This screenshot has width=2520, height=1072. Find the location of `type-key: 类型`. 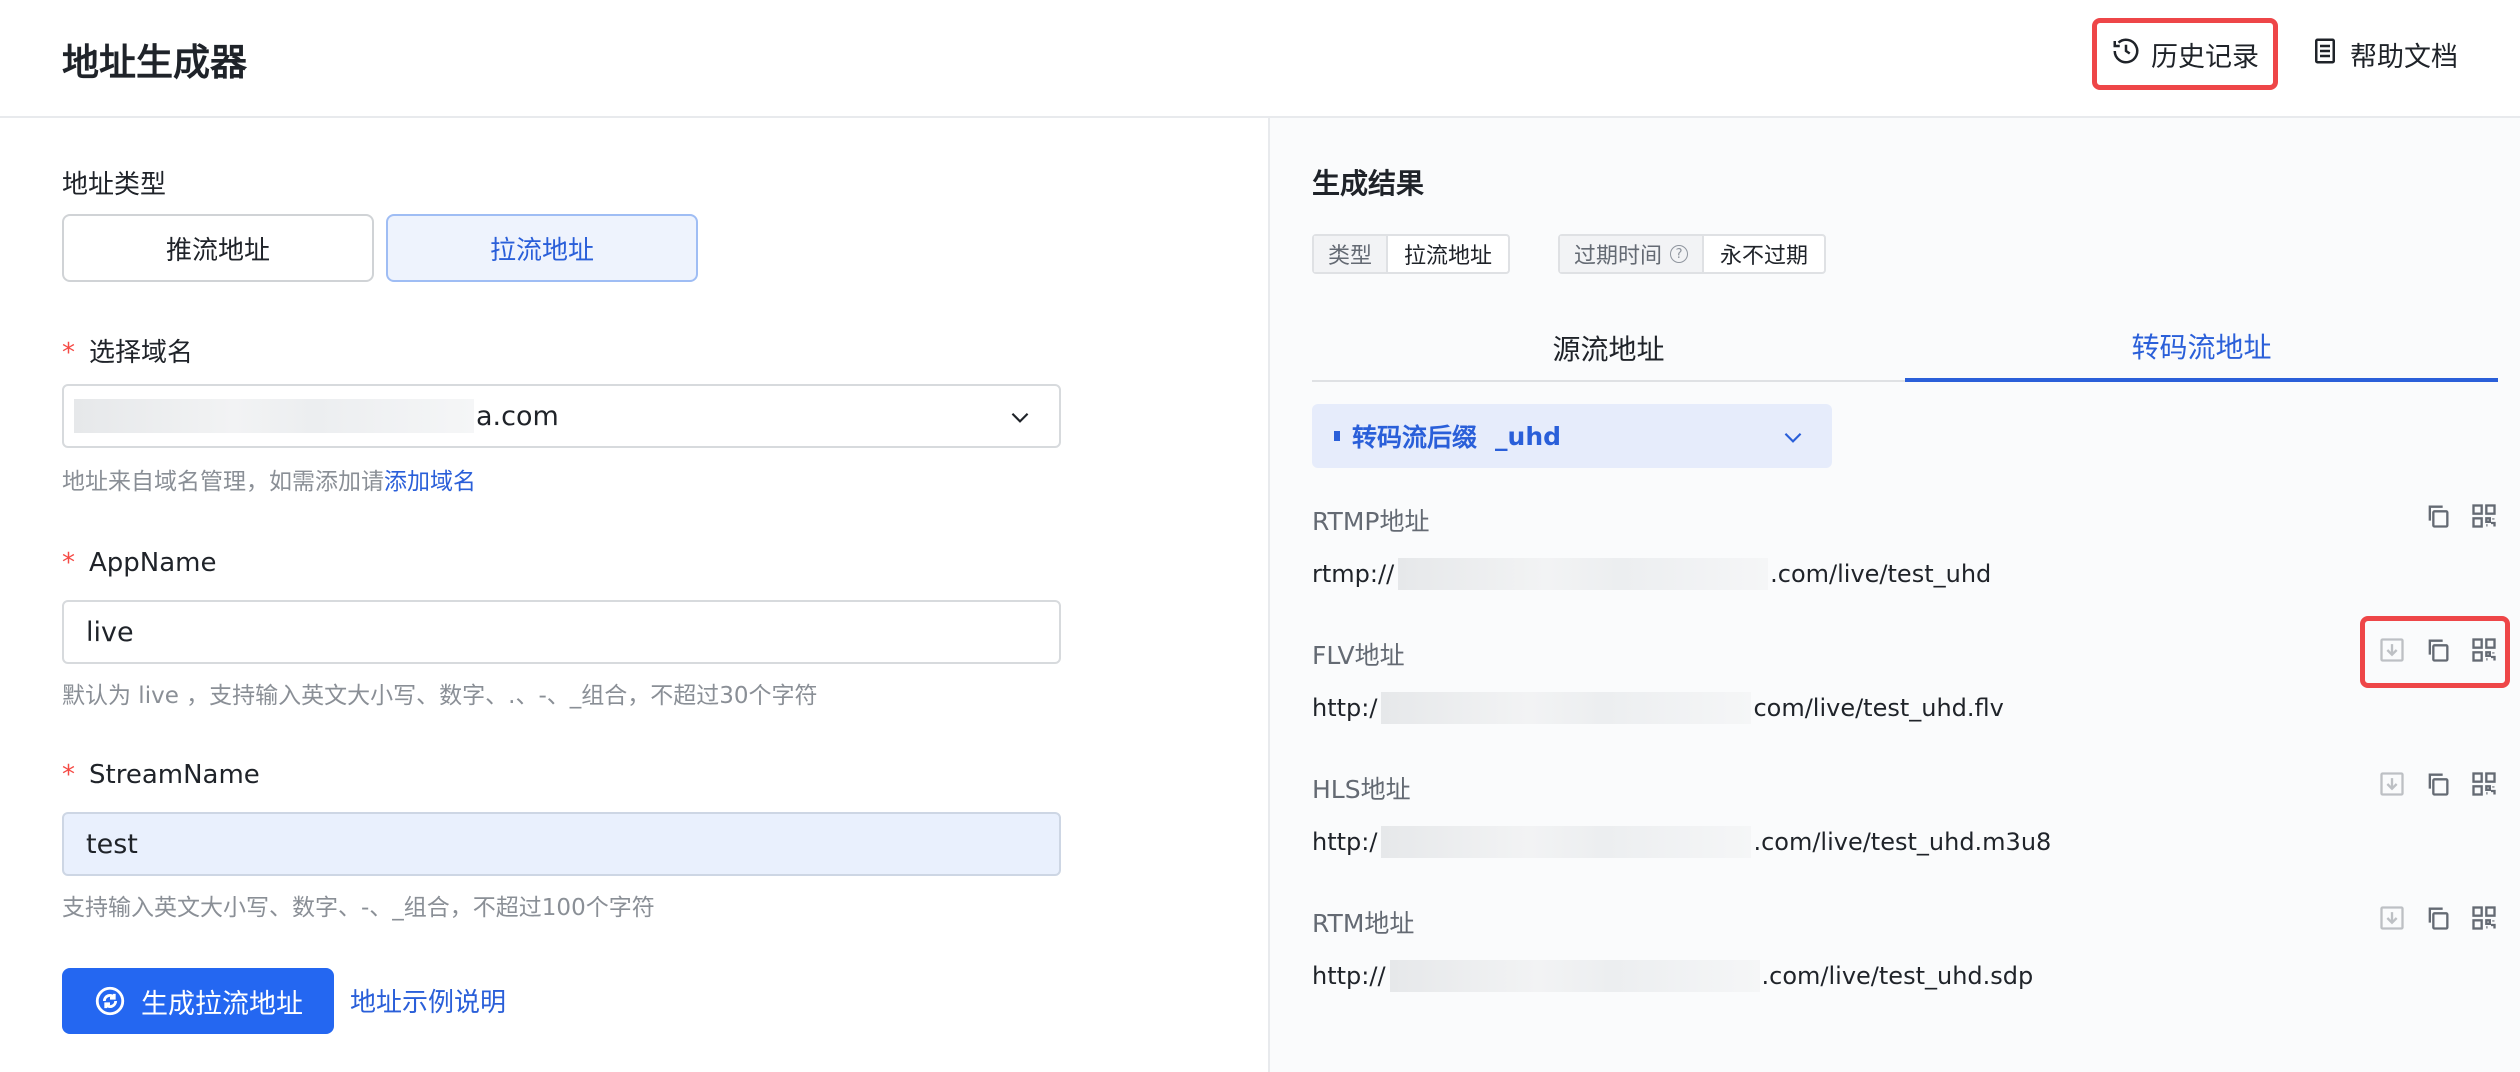

type-key: 类型 is located at coordinates (1351, 254).